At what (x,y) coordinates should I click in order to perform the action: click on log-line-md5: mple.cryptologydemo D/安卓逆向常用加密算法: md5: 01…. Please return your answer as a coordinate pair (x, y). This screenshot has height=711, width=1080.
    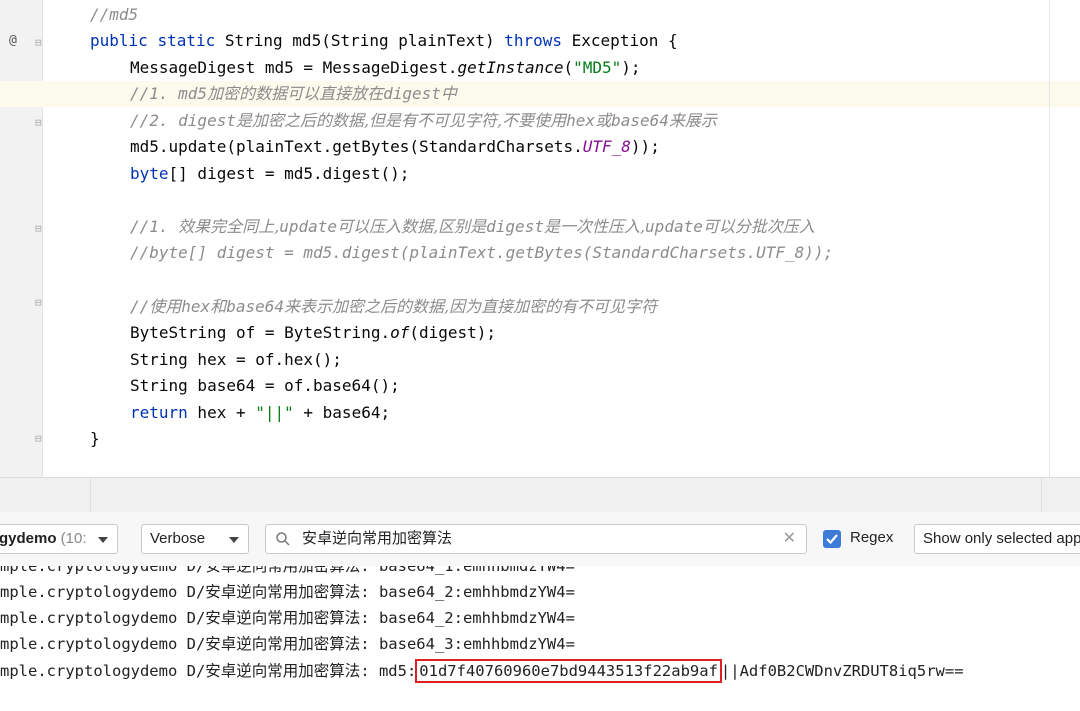
    Looking at the image, I should click on (482, 671).